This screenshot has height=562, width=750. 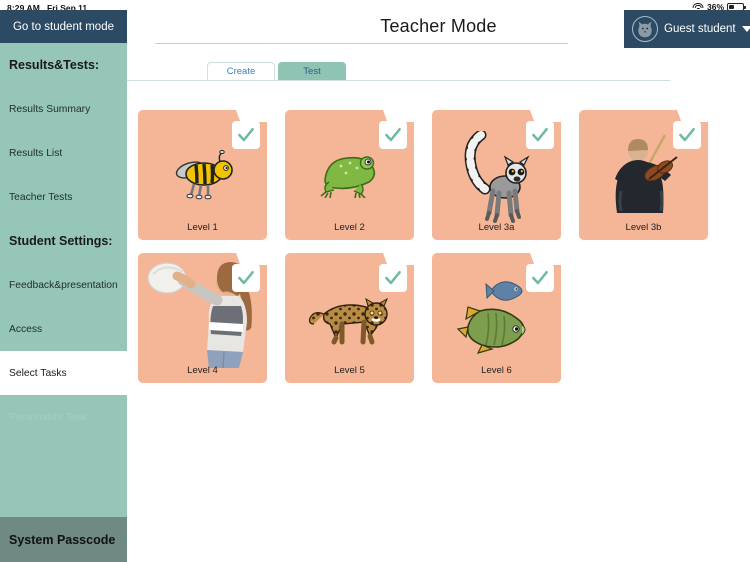 What do you see at coordinates (202, 175) in the screenshot?
I see `level-card-1: Level 1` at bounding box center [202, 175].